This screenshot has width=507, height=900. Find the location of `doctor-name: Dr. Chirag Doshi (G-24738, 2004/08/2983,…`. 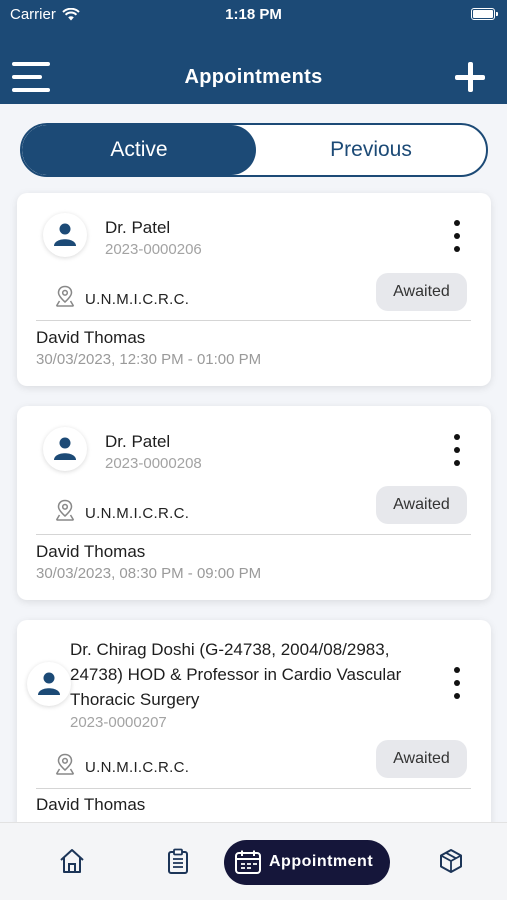

doctor-name: Dr. Chirag Doshi (G-24738, 2004/08/2983,… is located at coordinates (235, 674).